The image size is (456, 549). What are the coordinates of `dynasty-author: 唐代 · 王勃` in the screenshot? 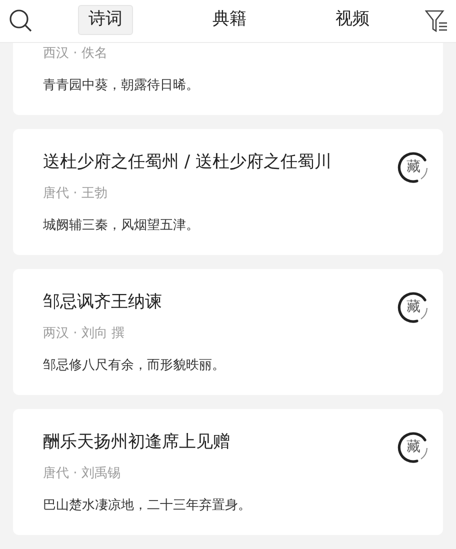 It's located at (75, 194).